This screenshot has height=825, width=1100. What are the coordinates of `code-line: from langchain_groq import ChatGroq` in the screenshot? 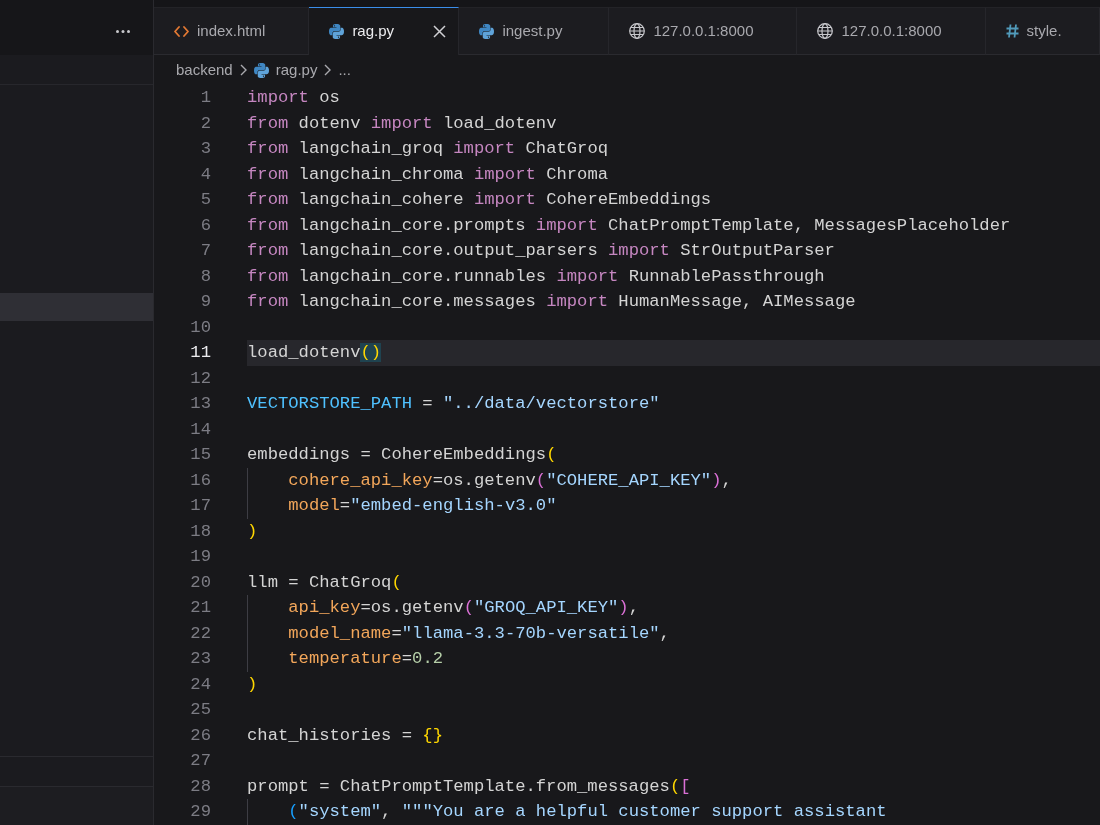 It's located at (427, 149).